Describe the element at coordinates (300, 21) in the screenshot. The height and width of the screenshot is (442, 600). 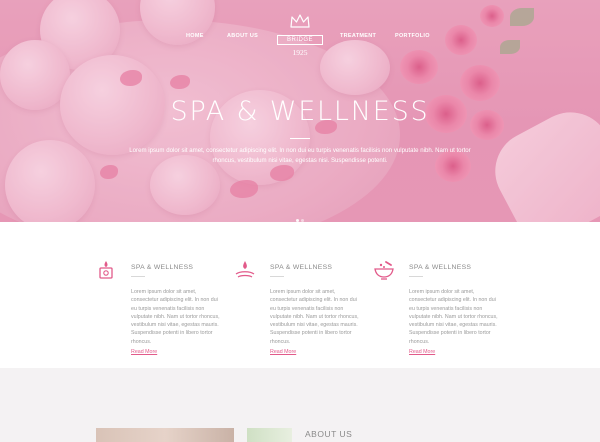
I see `crown-icon` at that location.